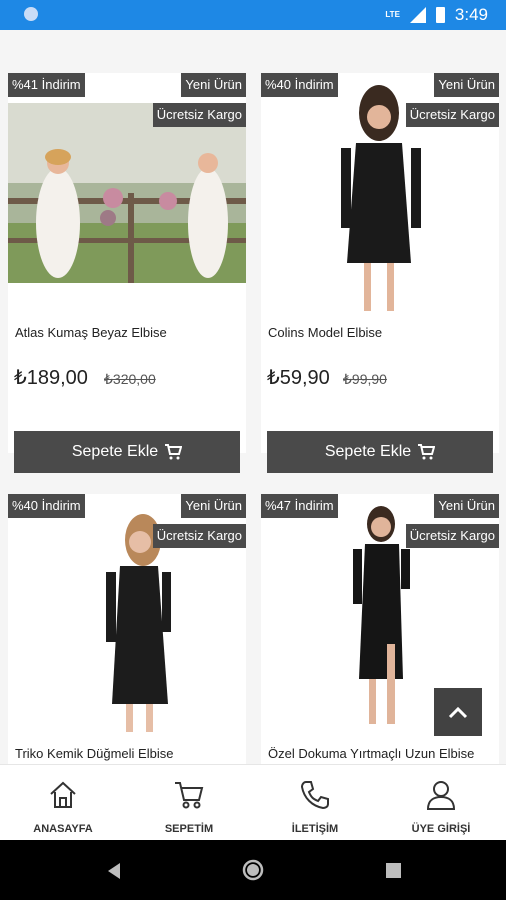  Describe the element at coordinates (325, 332) in the screenshot. I see `product-name: Colins Model Elbise` at that location.